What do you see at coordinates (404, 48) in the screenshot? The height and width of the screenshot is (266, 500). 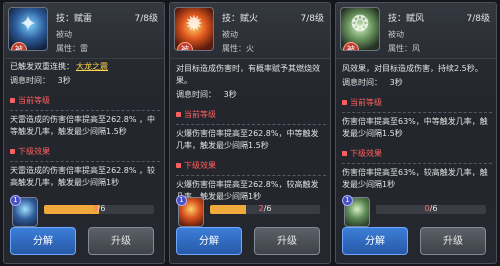 I see `skill-attribute: 属性：风` at bounding box center [404, 48].